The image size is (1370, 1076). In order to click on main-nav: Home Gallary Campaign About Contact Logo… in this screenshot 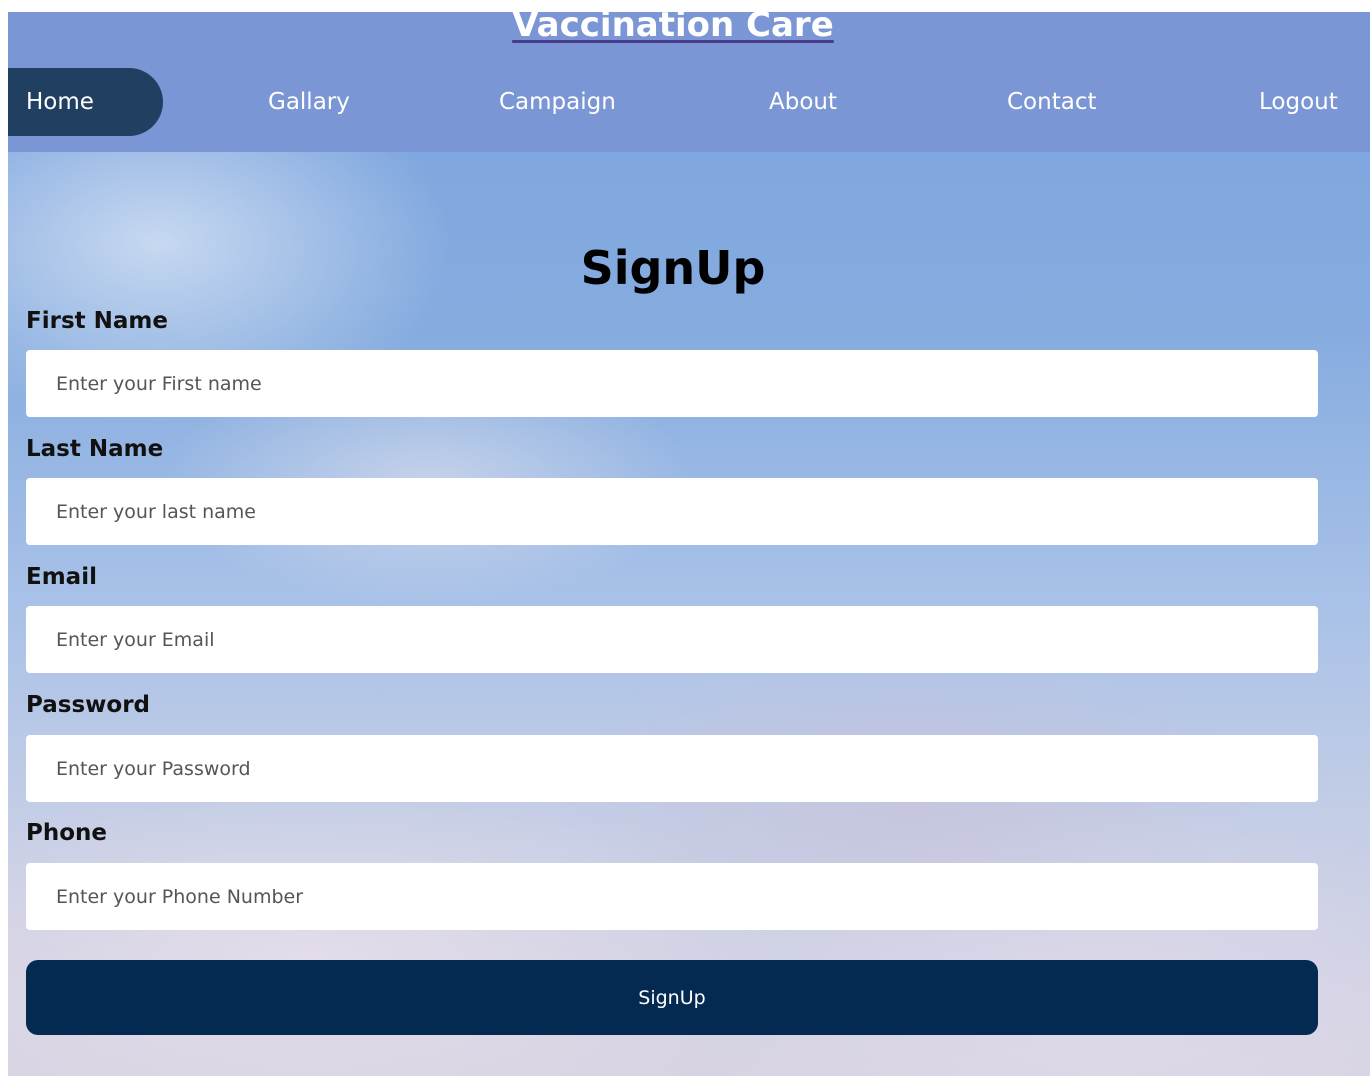, I will do `click(689, 102)`.